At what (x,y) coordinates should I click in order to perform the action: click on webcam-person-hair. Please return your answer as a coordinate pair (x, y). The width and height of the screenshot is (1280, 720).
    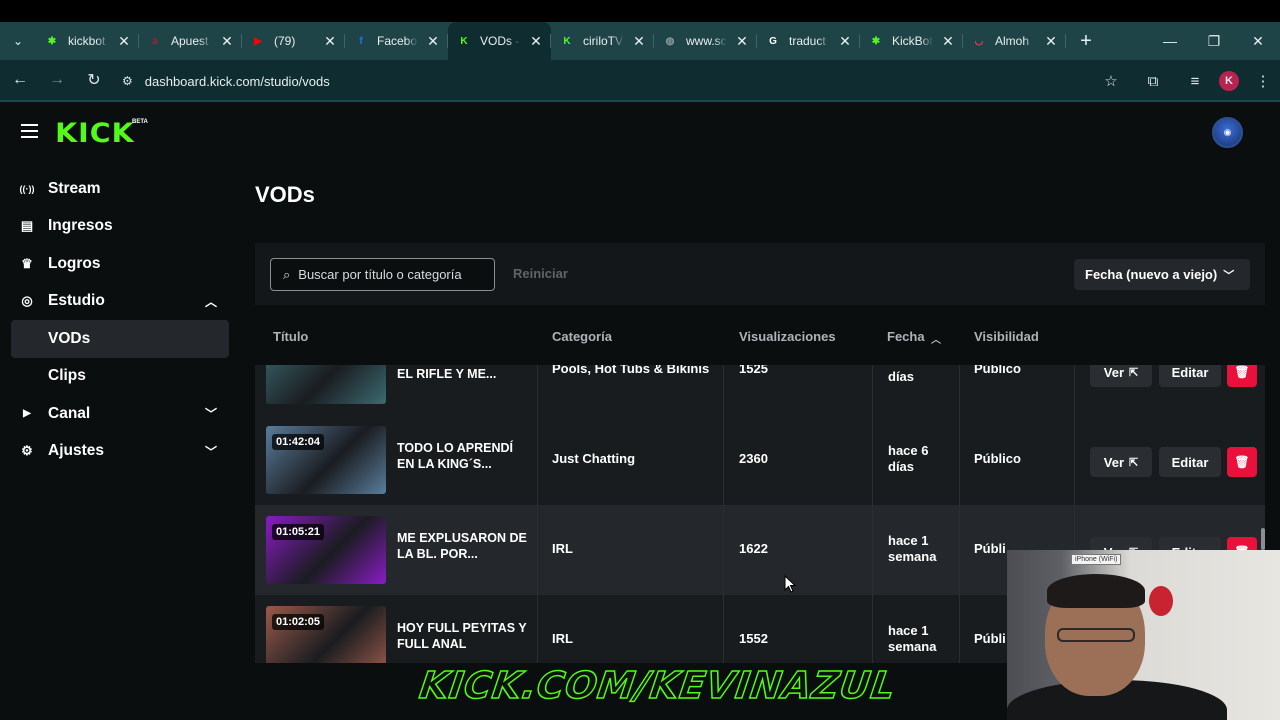
    Looking at the image, I should click on (1096, 591).